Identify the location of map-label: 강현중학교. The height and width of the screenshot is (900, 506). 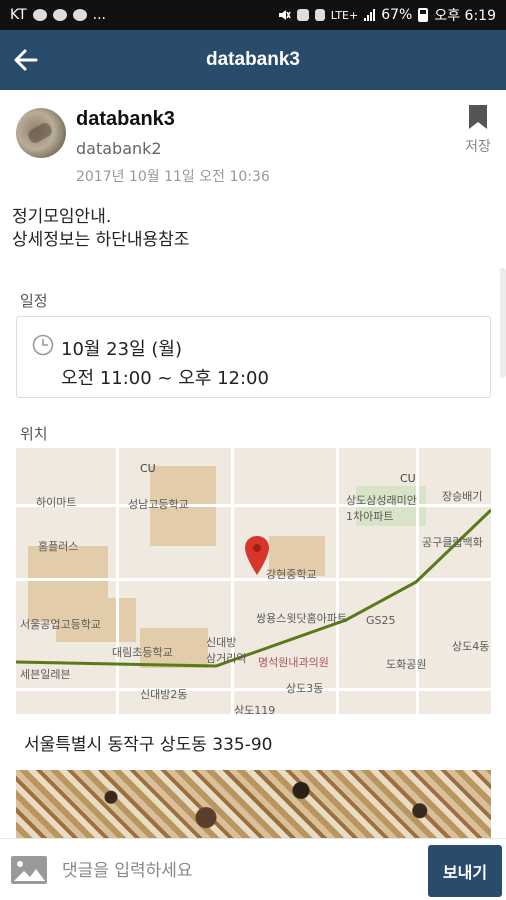
(291, 574).